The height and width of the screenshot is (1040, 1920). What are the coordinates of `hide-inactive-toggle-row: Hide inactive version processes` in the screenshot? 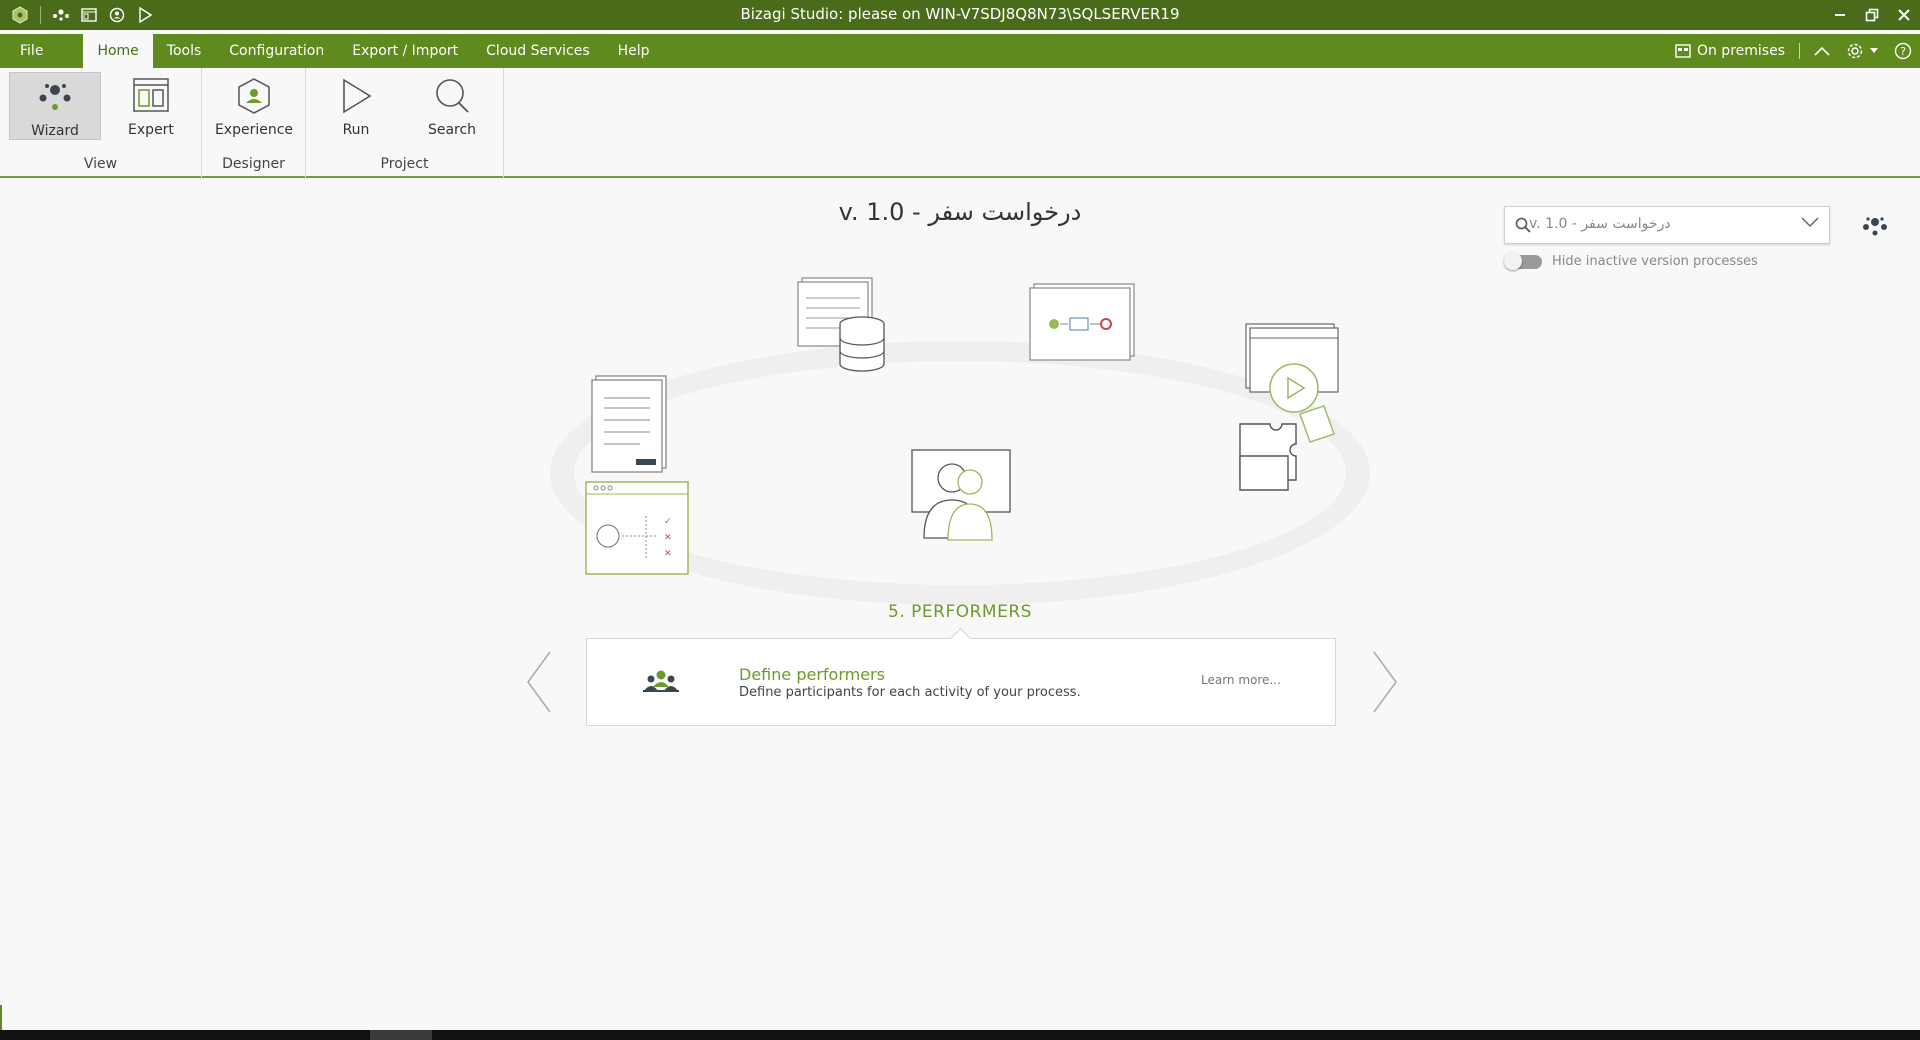 It's located at (1631, 260).